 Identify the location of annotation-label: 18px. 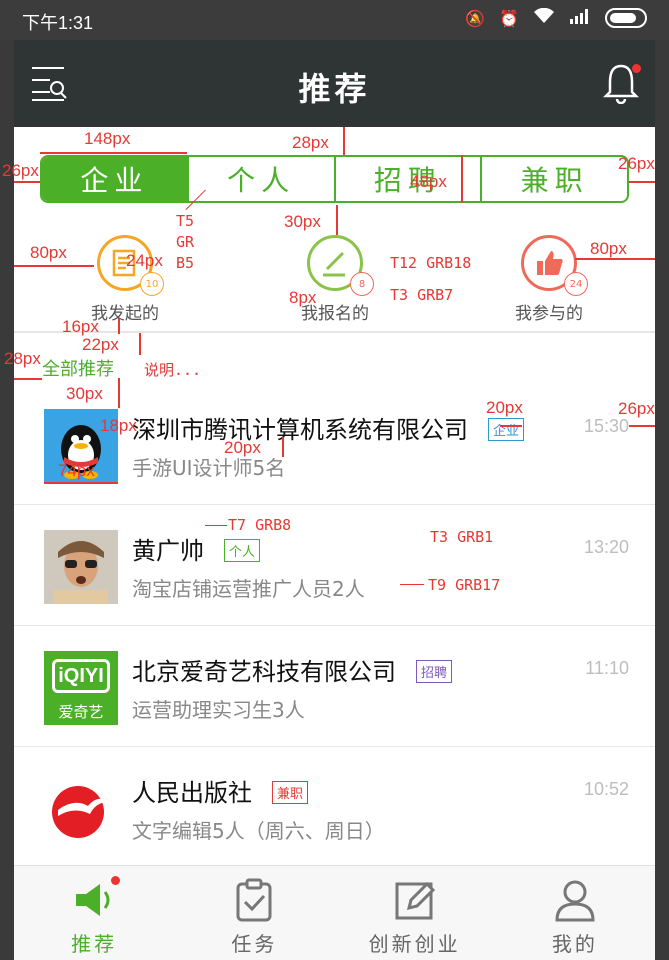
(118, 425).